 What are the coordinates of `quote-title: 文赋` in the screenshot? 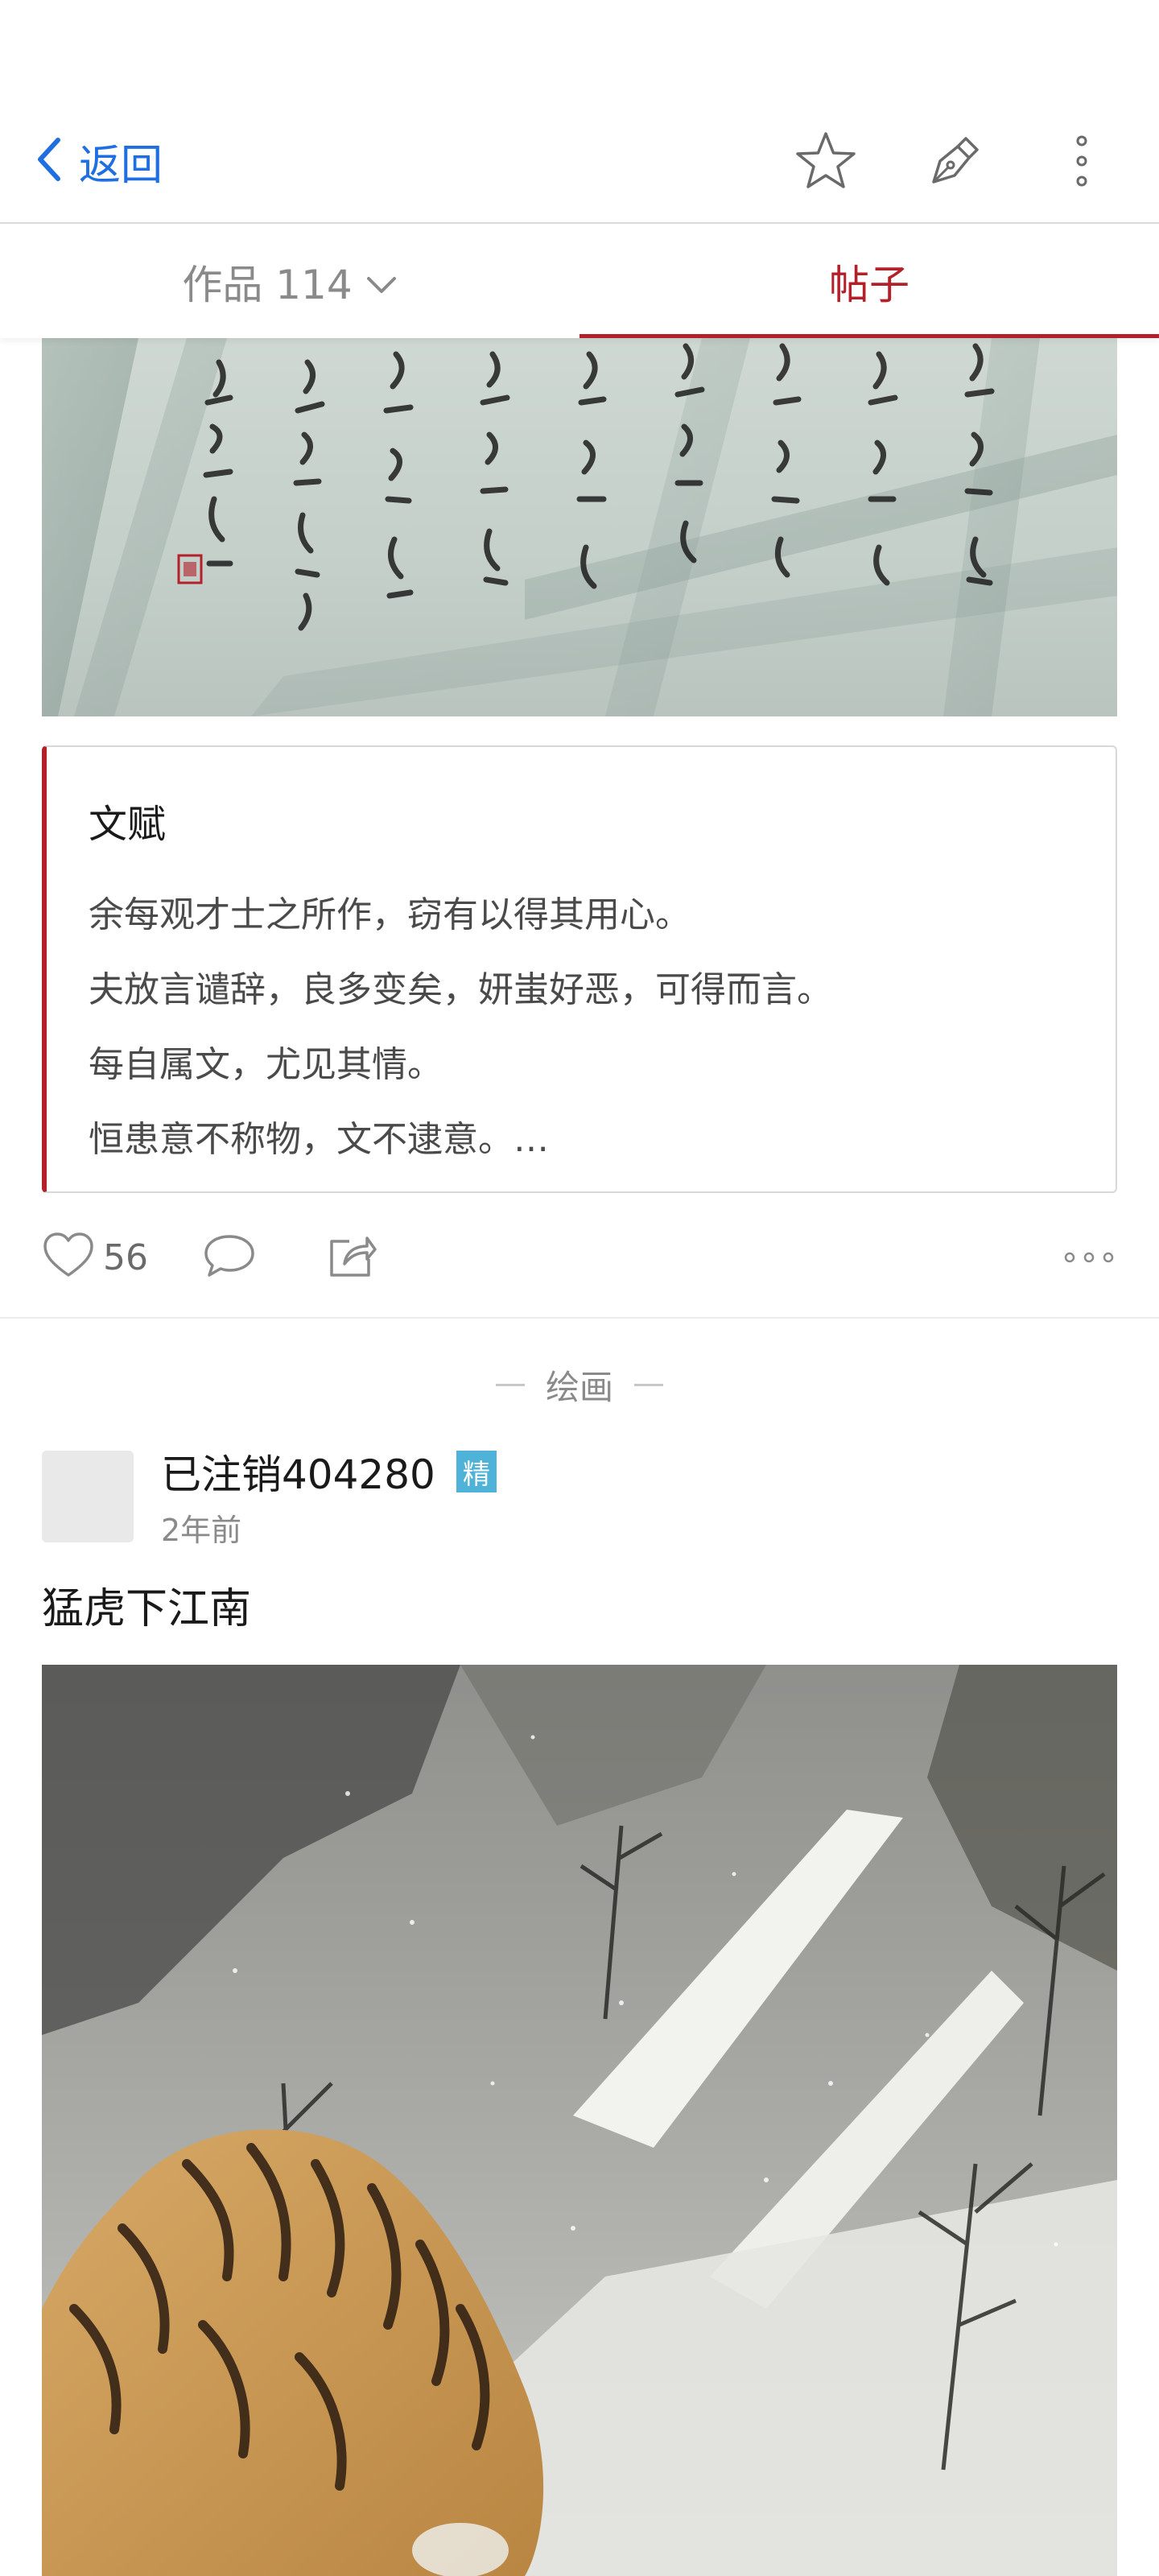 It's located at (128, 824).